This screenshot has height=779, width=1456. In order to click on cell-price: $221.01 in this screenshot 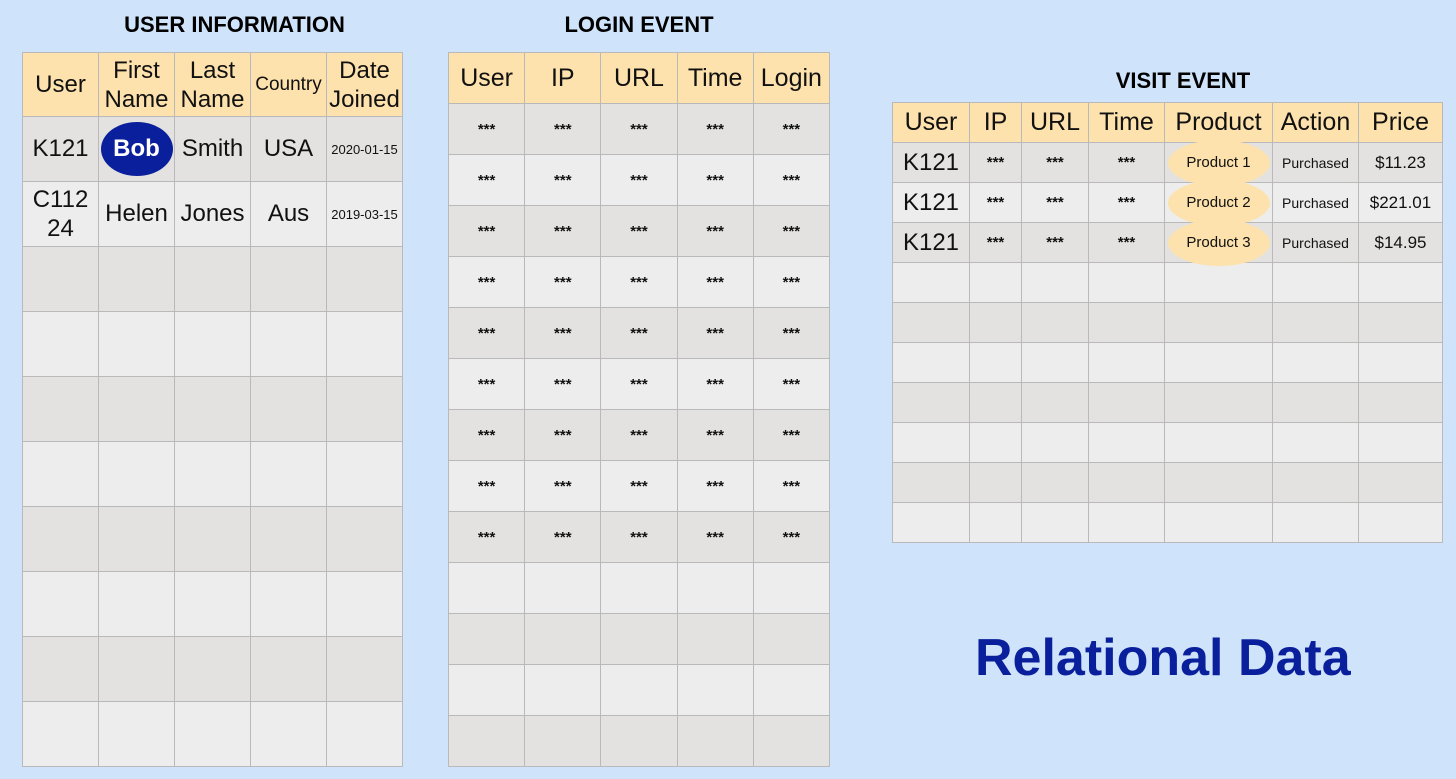, I will do `click(1400, 202)`.